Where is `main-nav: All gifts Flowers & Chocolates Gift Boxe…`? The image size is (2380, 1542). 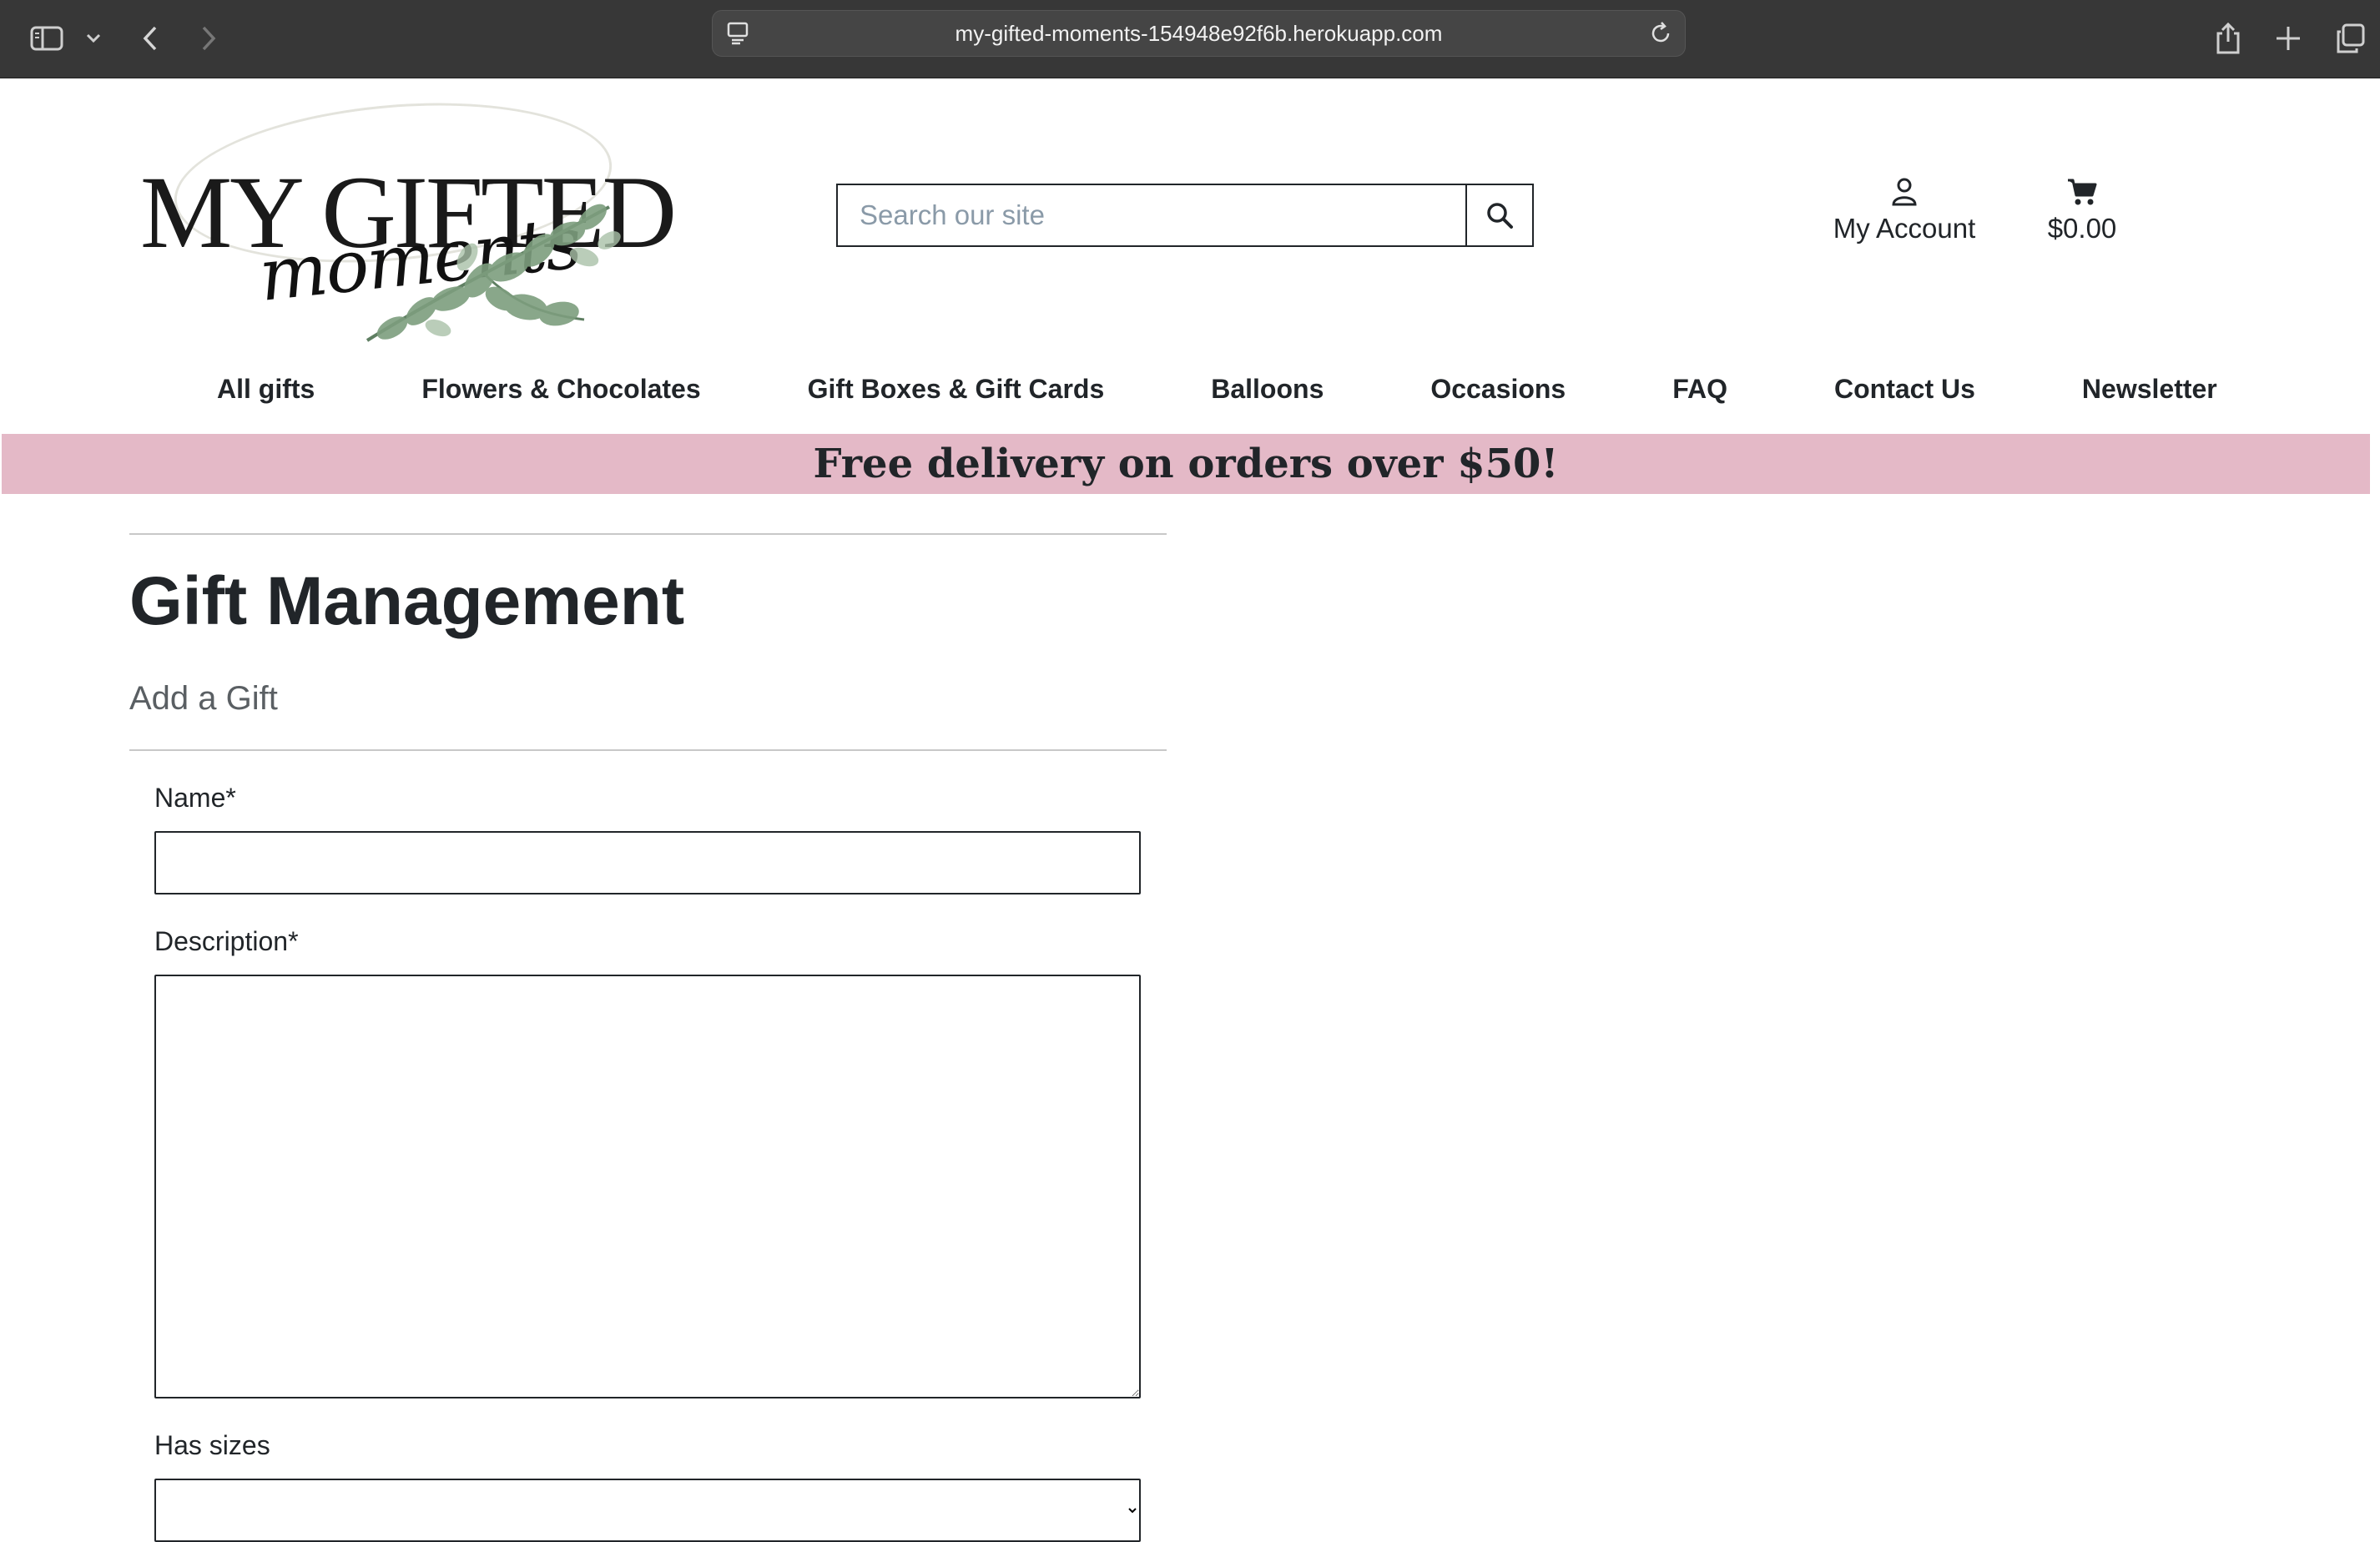 main-nav: All gifts Flowers & Chocolates Gift Boxe… is located at coordinates (1217, 389).